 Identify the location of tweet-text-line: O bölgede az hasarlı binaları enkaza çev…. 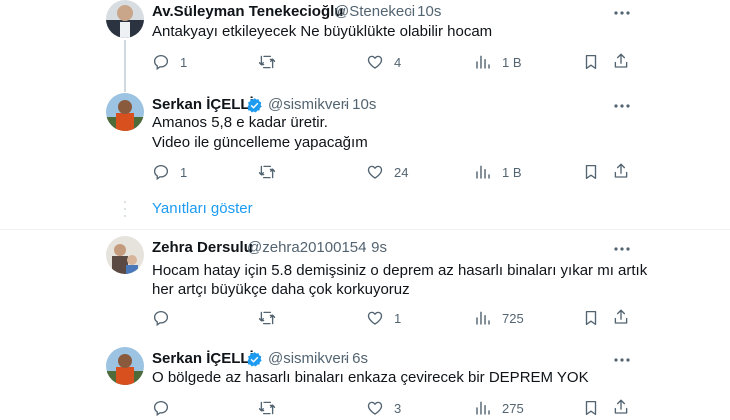
(370, 377).